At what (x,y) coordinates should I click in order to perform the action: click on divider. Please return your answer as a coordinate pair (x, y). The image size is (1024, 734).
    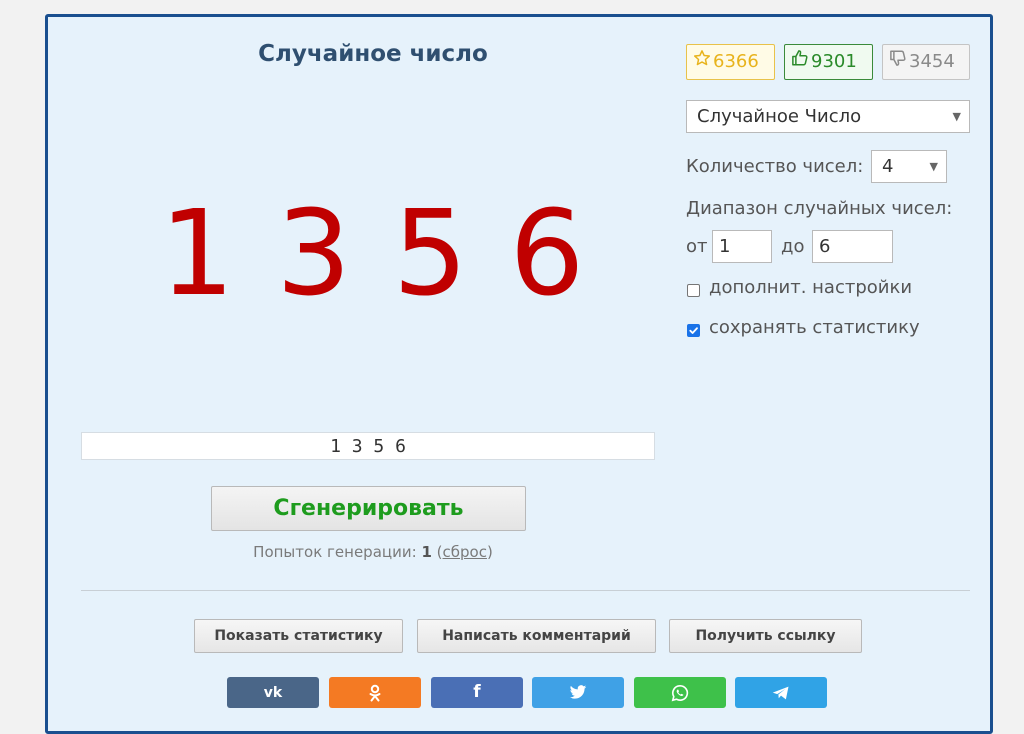
    Looking at the image, I should click on (525, 590).